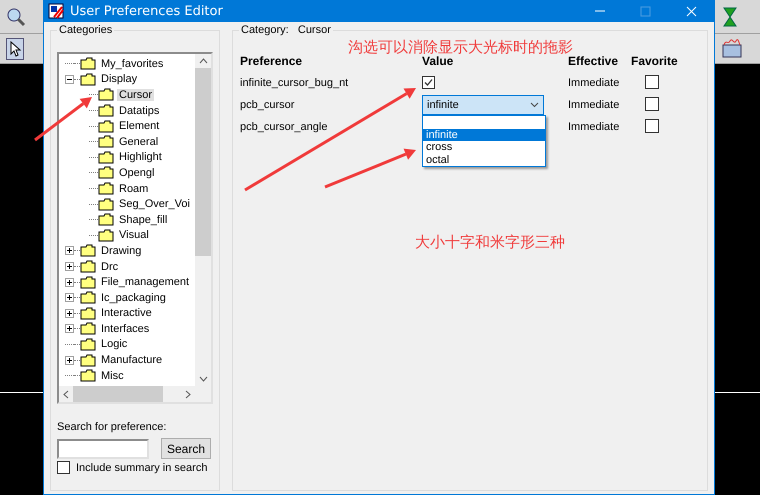 This screenshot has height=495, width=760. I want to click on tree-item: Logic, so click(114, 344).